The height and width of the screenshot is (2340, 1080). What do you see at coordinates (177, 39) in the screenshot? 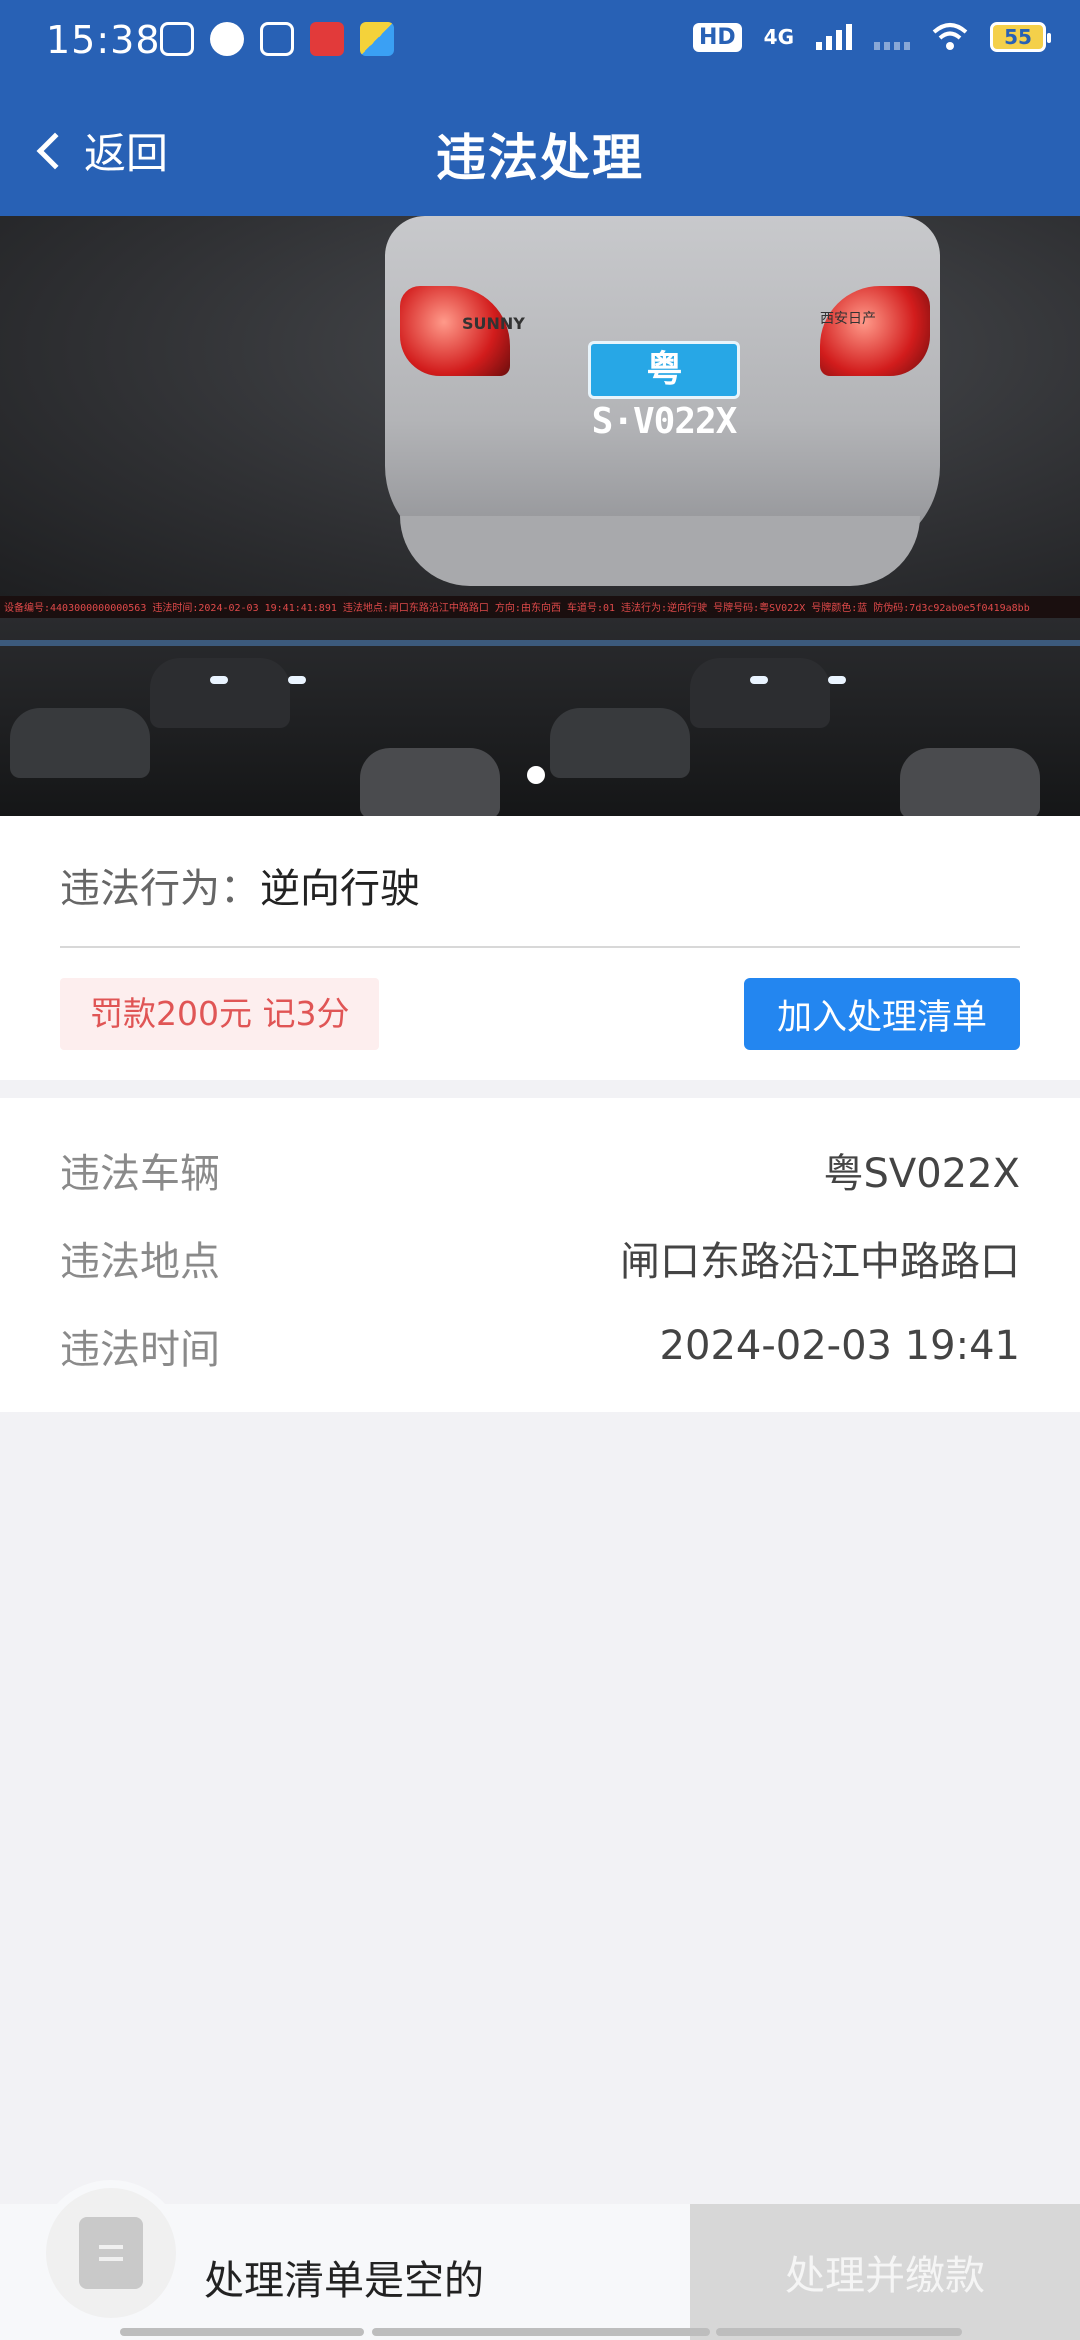
I see `hand-icon` at bounding box center [177, 39].